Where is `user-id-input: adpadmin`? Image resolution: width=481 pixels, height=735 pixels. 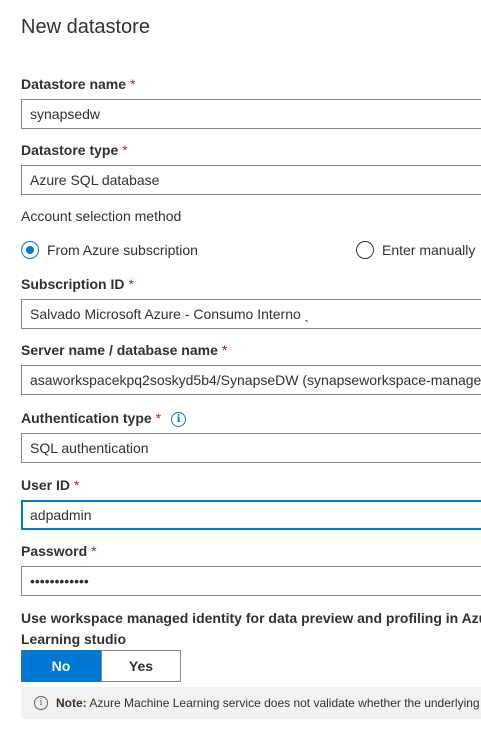 user-id-input: adpadmin is located at coordinates (251, 515).